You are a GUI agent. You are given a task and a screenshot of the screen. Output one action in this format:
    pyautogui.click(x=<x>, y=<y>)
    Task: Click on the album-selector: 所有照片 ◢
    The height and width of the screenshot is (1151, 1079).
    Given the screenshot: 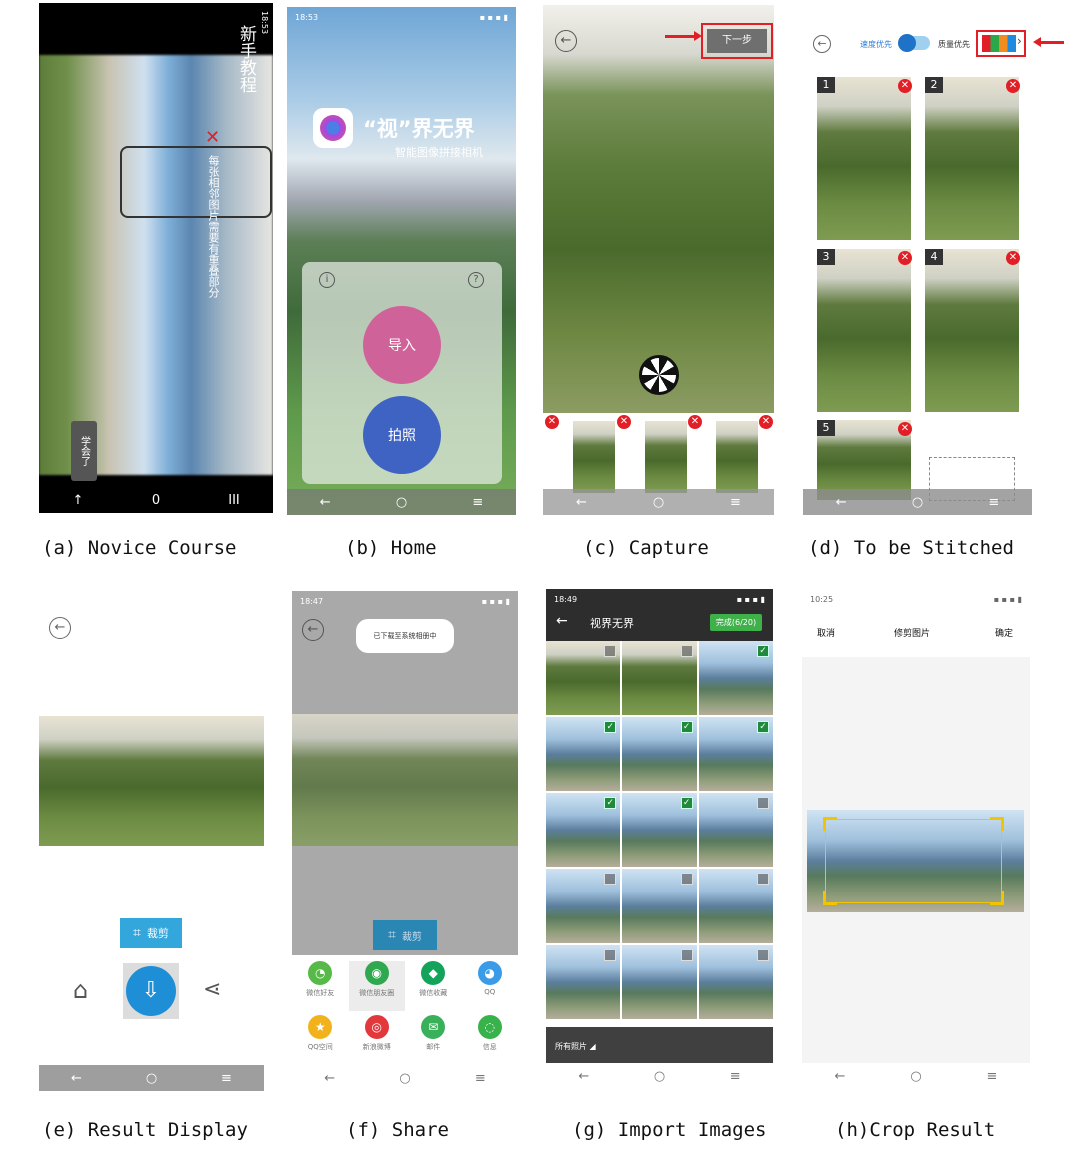 What is the action you would take?
    pyautogui.click(x=575, y=1046)
    